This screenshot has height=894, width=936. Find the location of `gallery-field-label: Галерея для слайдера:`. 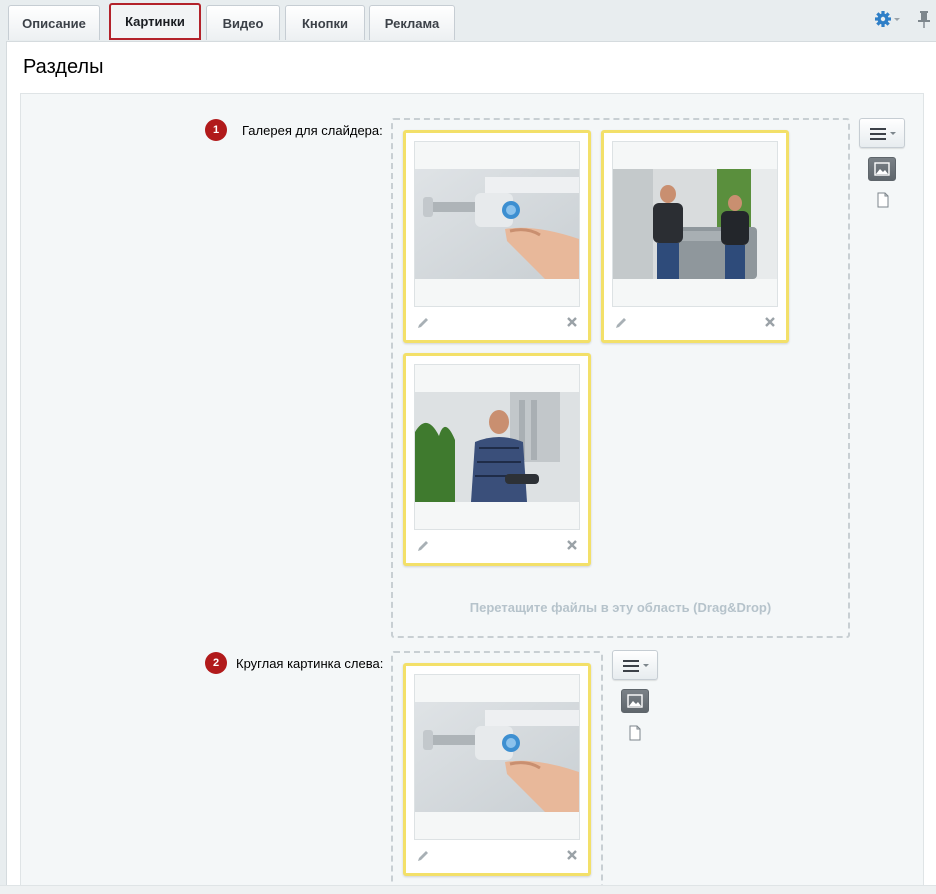

gallery-field-label: Галерея для слайдера: is located at coordinates (312, 130).